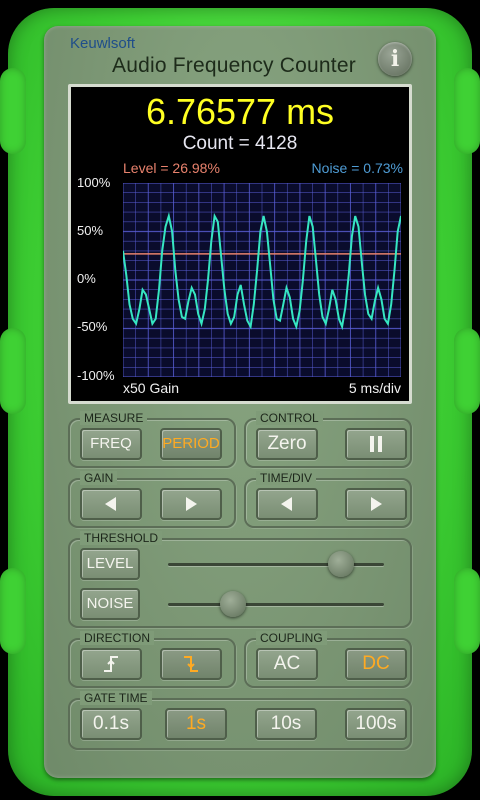  Describe the element at coordinates (291, 638) in the screenshot. I see `coupling-label: COUPLING` at that location.